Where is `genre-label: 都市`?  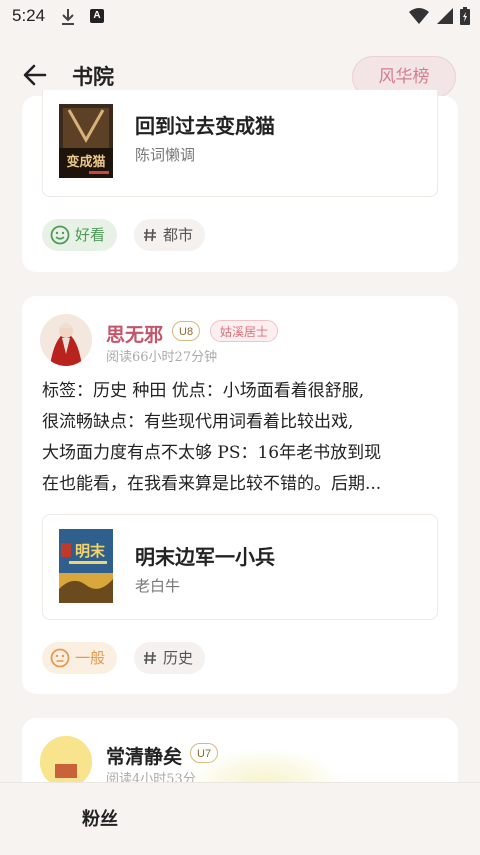 genre-label: 都市 is located at coordinates (178, 235).